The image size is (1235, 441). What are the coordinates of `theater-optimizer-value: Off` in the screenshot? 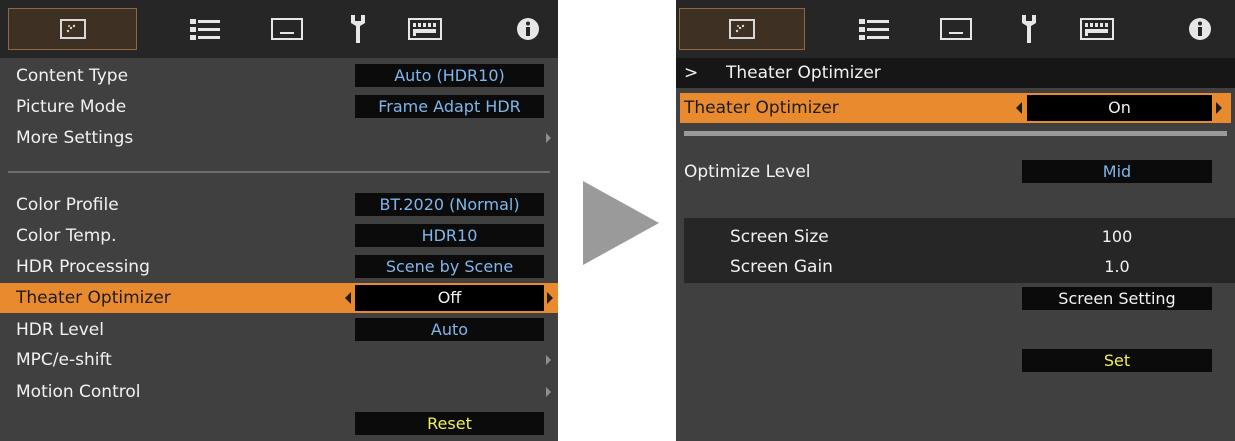 It's located at (449, 298).